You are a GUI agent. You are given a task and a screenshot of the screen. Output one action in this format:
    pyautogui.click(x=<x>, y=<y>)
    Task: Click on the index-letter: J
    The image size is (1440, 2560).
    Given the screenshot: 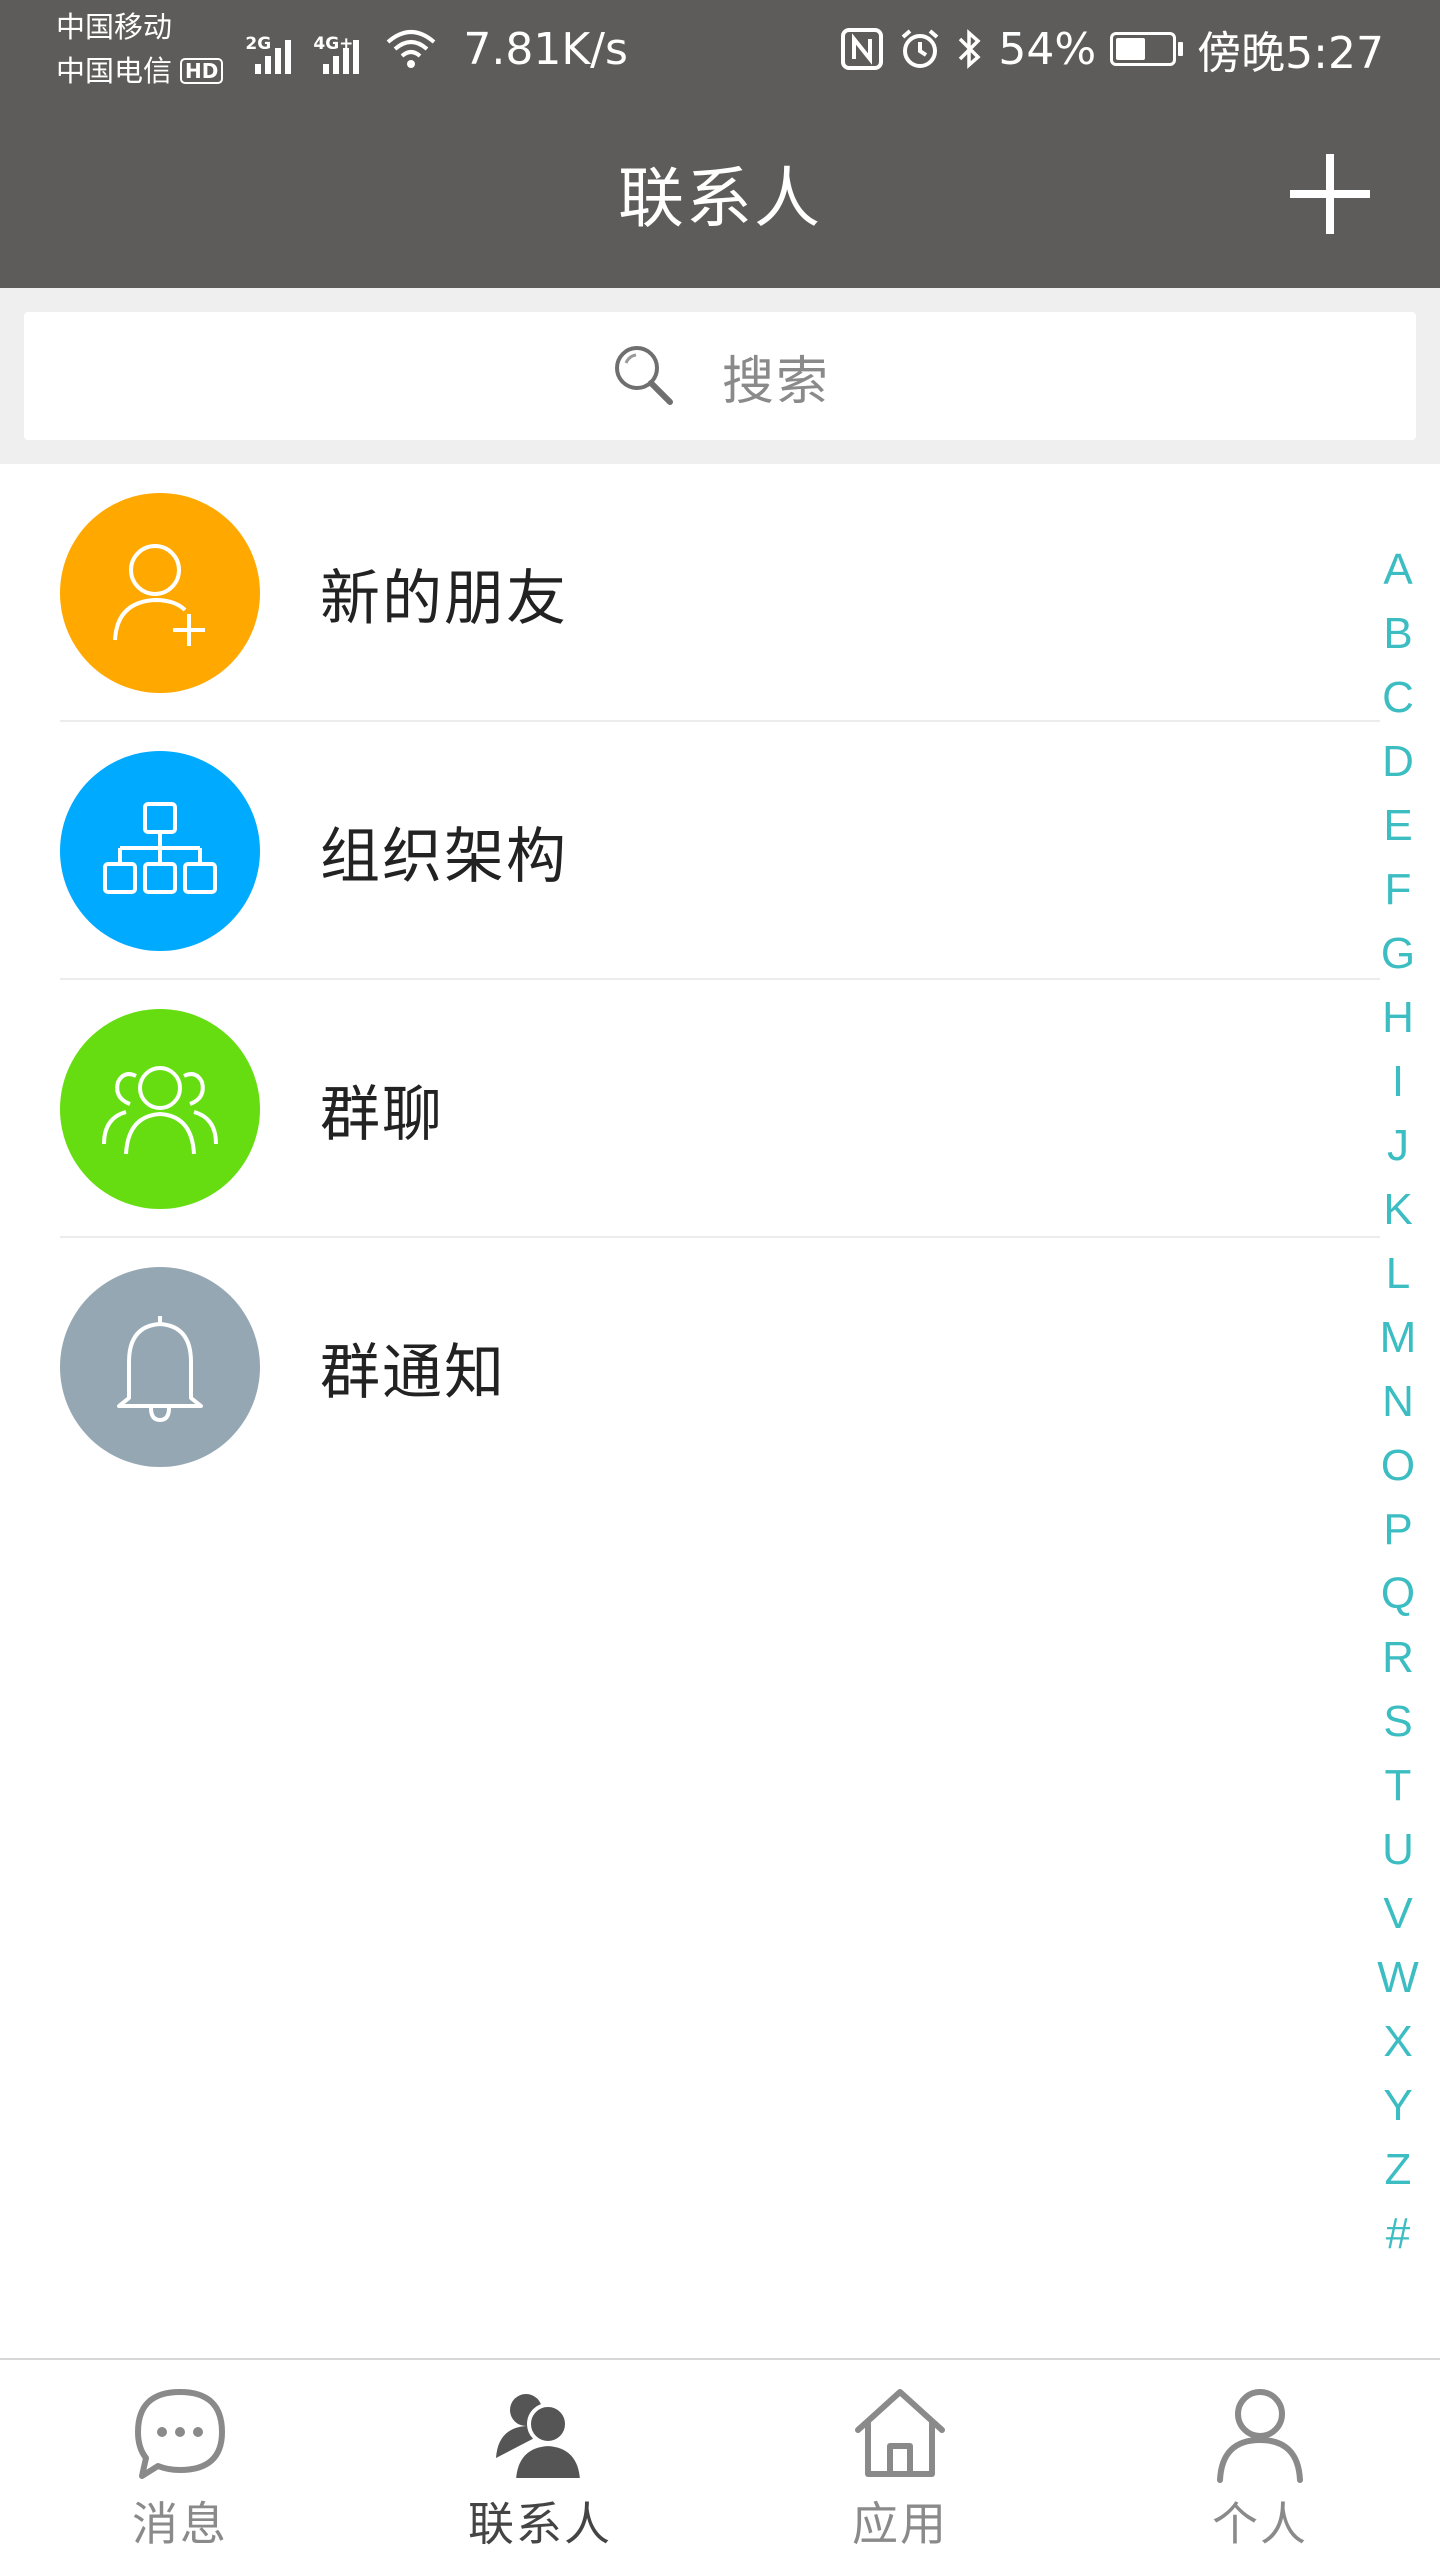 What is the action you would take?
    pyautogui.click(x=1398, y=1146)
    